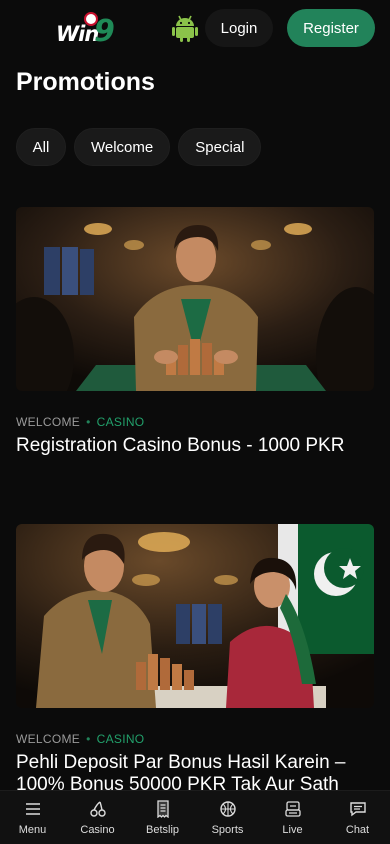 The height and width of the screenshot is (844, 390). What do you see at coordinates (195, 817) in the screenshot?
I see `bottom-nav: Menu Casino Betslip Sports Live Chat` at bounding box center [195, 817].